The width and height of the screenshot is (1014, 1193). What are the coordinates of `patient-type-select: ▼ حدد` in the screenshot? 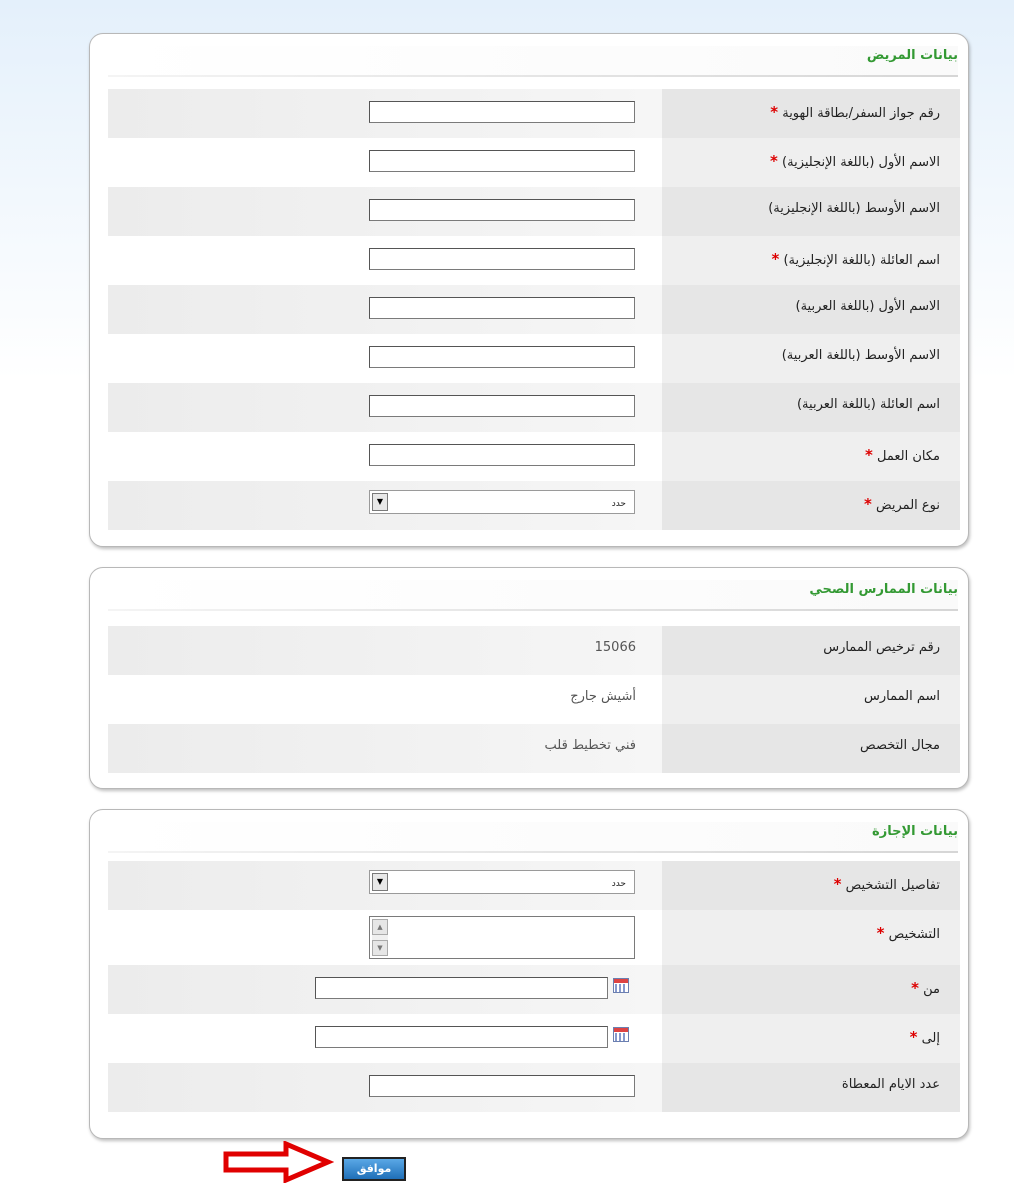 It's located at (502, 502).